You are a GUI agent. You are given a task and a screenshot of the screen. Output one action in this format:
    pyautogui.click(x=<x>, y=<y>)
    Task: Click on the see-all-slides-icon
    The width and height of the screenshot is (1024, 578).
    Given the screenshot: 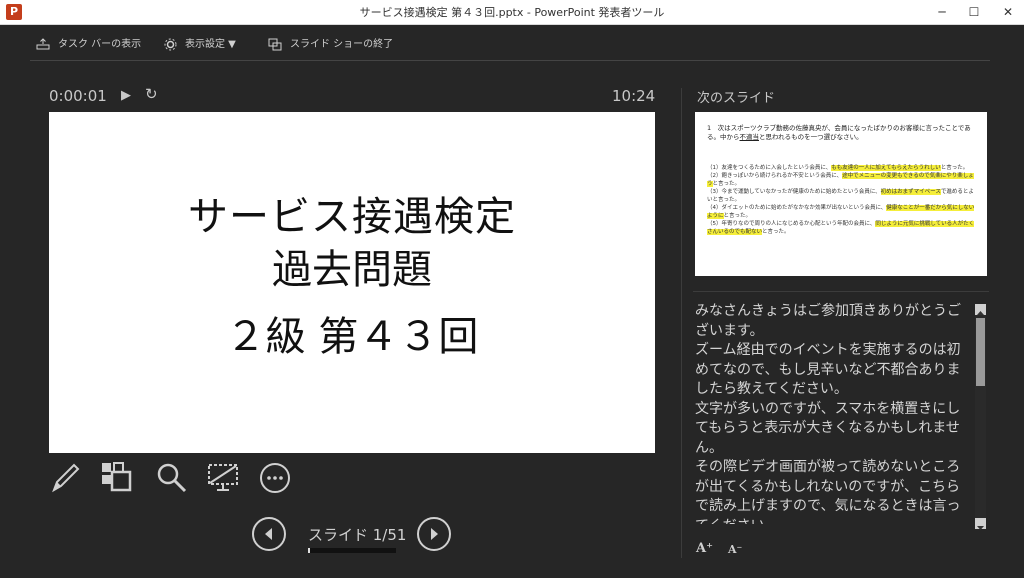 What is the action you would take?
    pyautogui.click(x=118, y=478)
    